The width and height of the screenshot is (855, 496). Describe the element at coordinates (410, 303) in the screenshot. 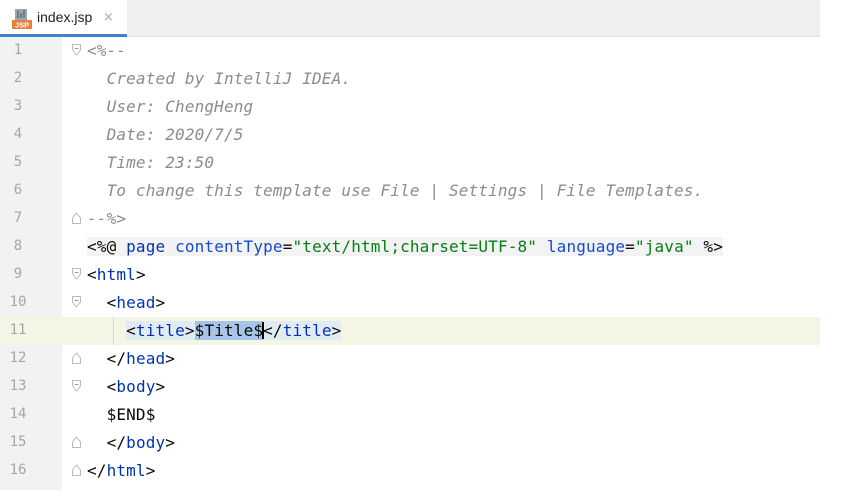

I see `code-line: 10 <head>` at that location.